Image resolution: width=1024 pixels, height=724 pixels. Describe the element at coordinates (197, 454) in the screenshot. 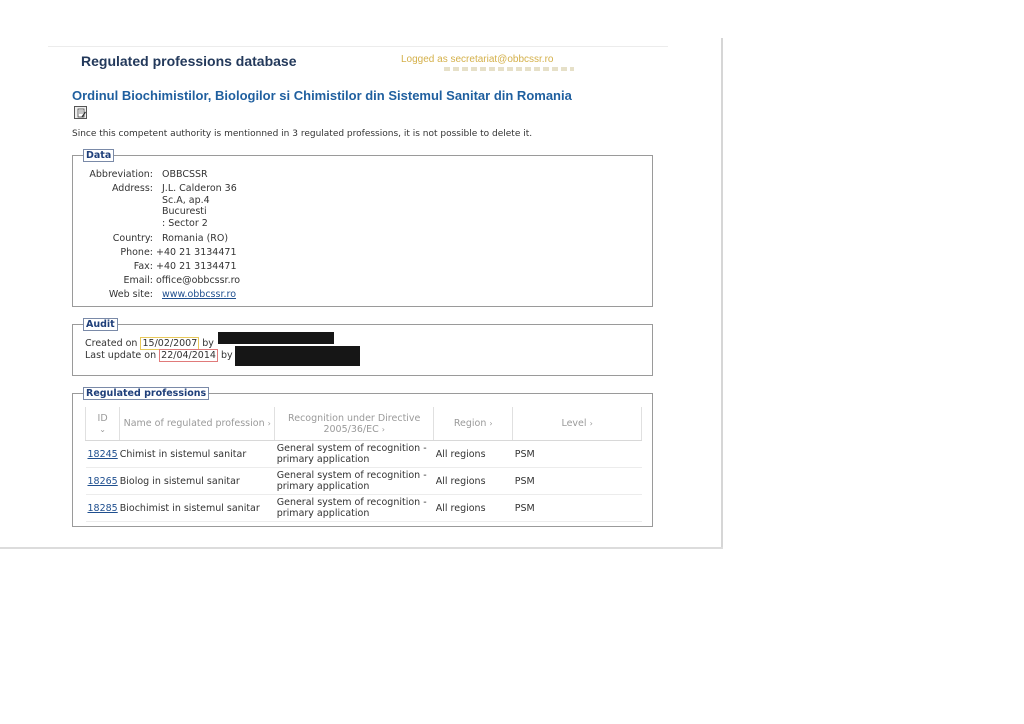

I see `profession-name: Chimist in sistemul sanitar` at that location.